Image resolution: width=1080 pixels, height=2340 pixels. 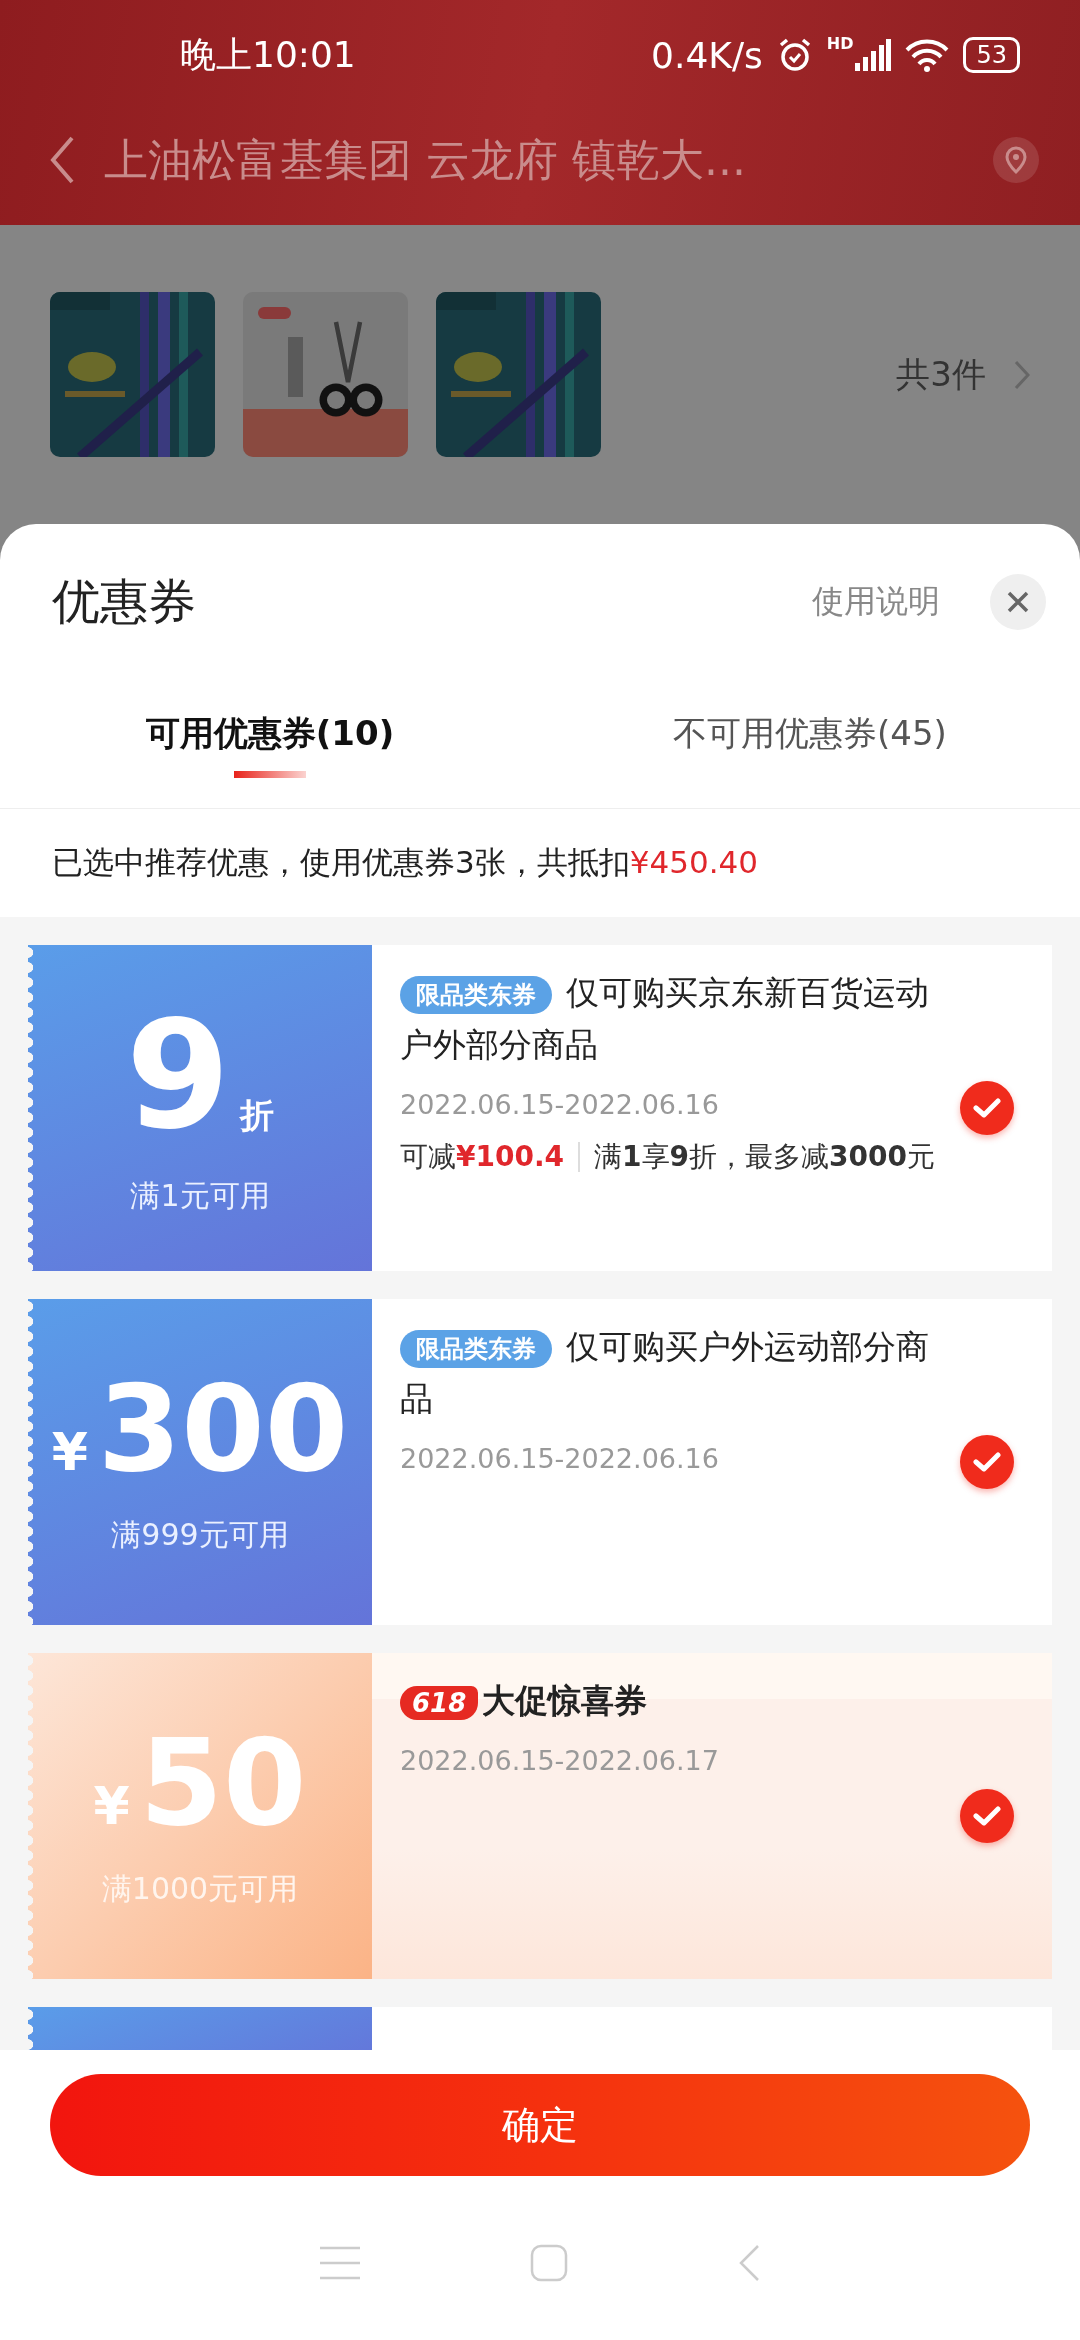 What do you see at coordinates (32, 2028) in the screenshot?
I see `serrated-edge` at bounding box center [32, 2028].